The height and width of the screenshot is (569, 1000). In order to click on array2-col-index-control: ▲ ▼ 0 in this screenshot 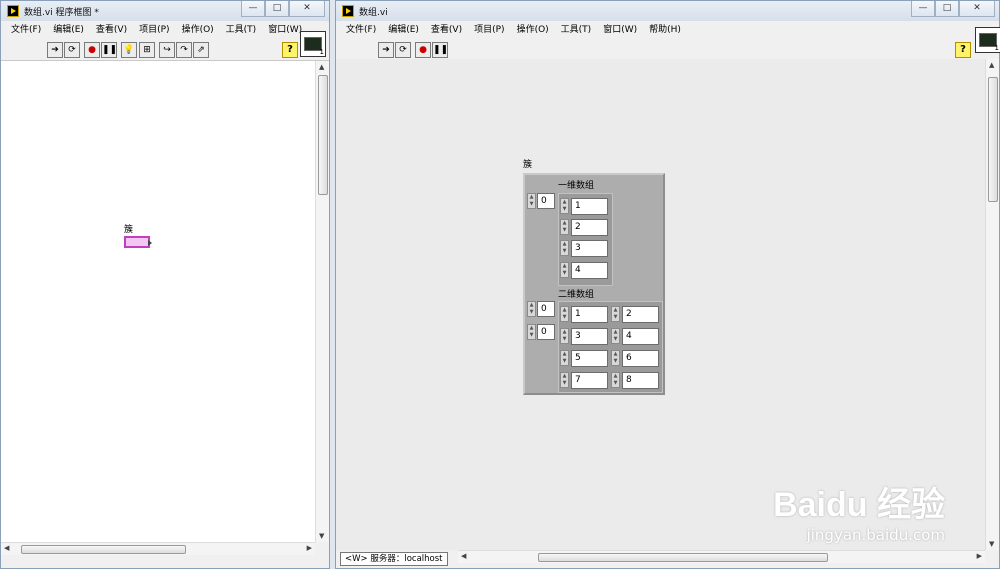, I will do `click(541, 332)`.